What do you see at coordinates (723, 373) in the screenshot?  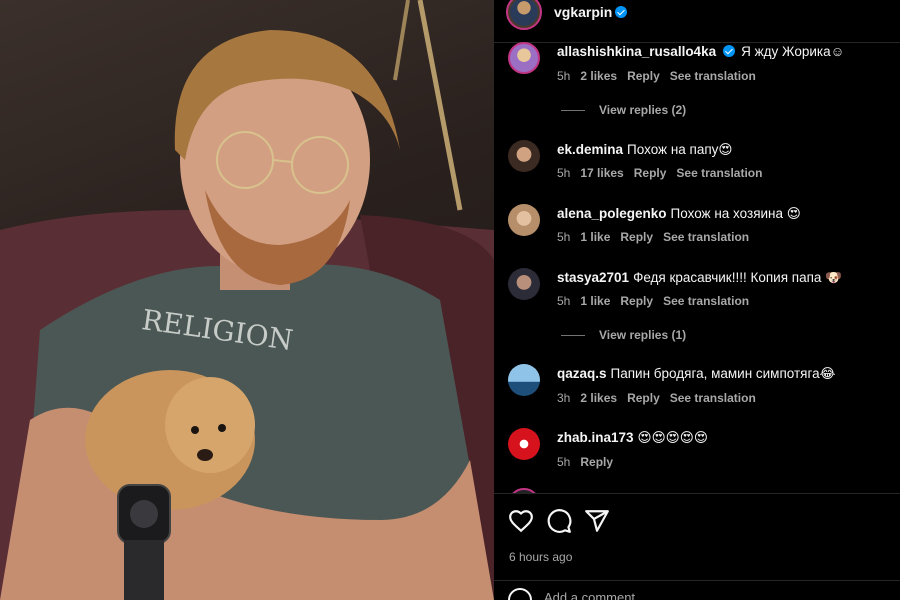 I see `comment-text: Папин бродяга, мамин симпотяга😂` at bounding box center [723, 373].